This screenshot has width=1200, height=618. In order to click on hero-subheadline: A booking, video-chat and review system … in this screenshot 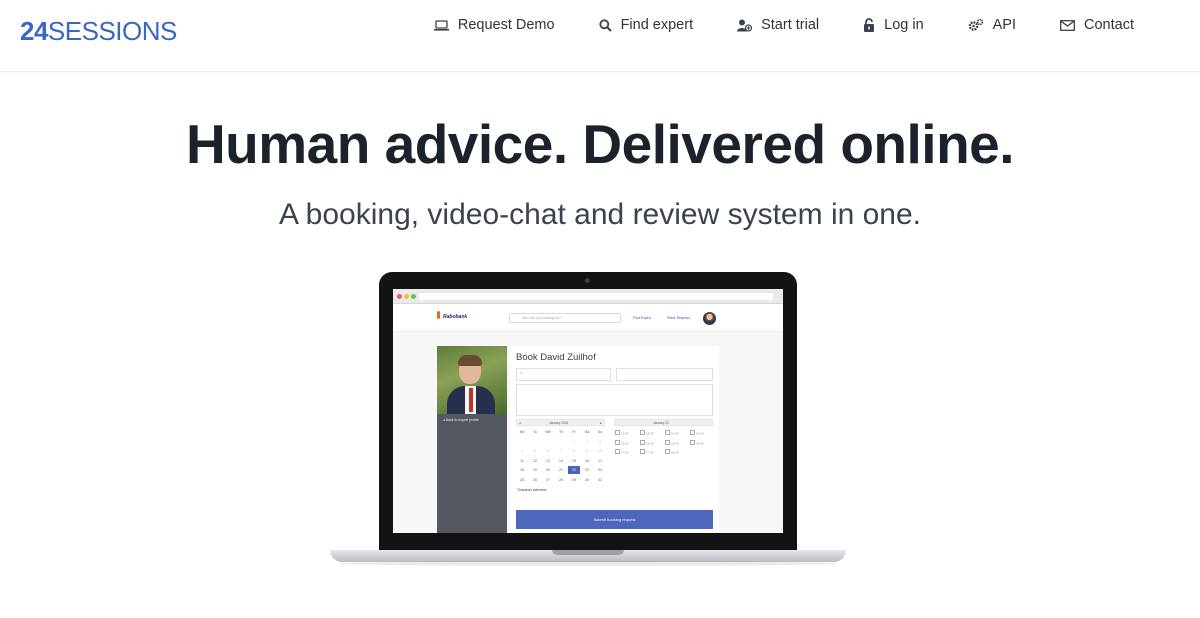, I will do `click(600, 214)`.